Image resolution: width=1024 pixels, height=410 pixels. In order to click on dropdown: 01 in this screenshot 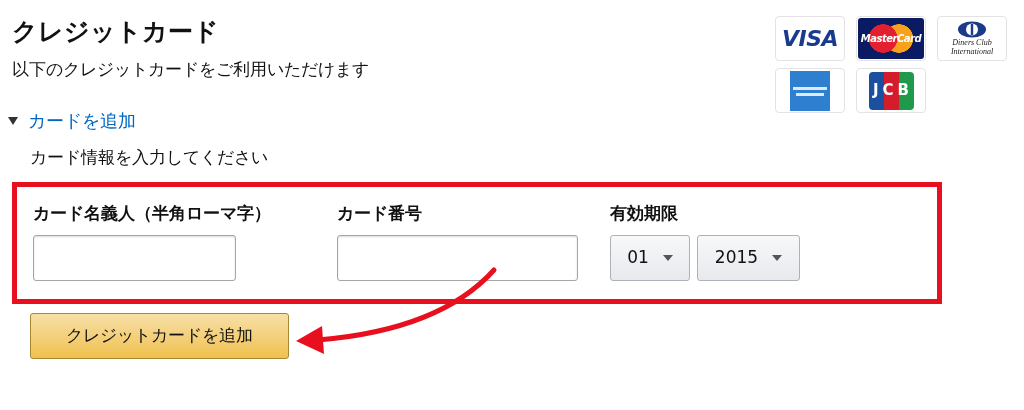, I will do `click(650, 258)`.